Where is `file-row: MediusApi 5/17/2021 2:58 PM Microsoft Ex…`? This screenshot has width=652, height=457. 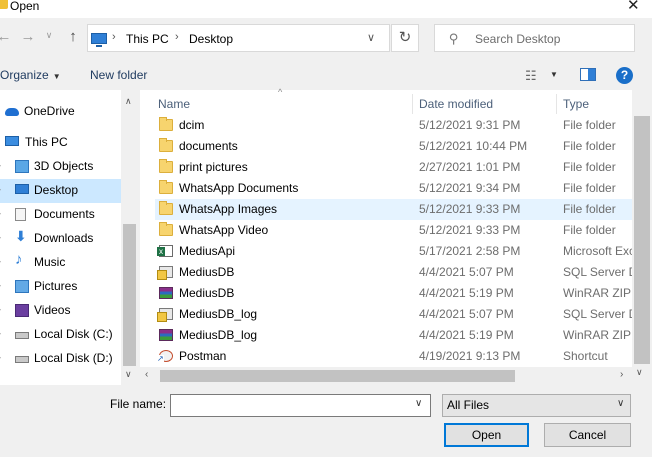
file-row: MediusApi 5/17/2021 2:58 PM Microsoft Ex… is located at coordinates (393, 251).